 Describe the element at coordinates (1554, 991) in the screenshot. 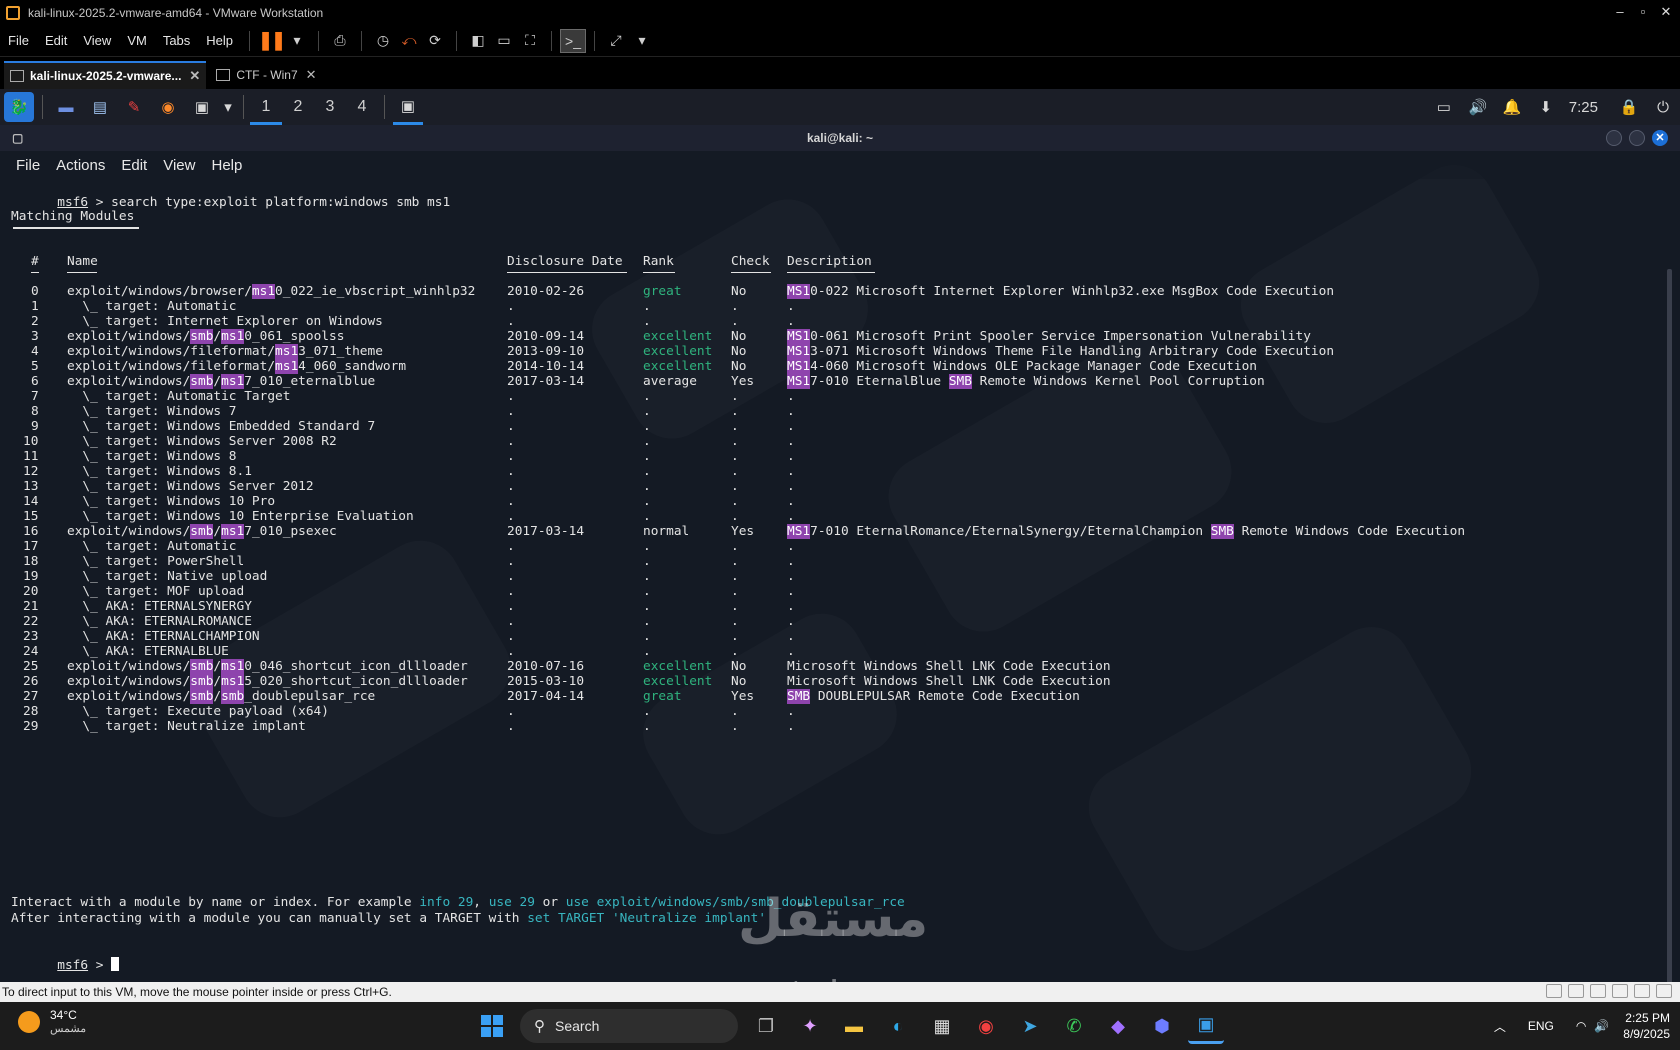

I see `hard-disk-icon` at that location.